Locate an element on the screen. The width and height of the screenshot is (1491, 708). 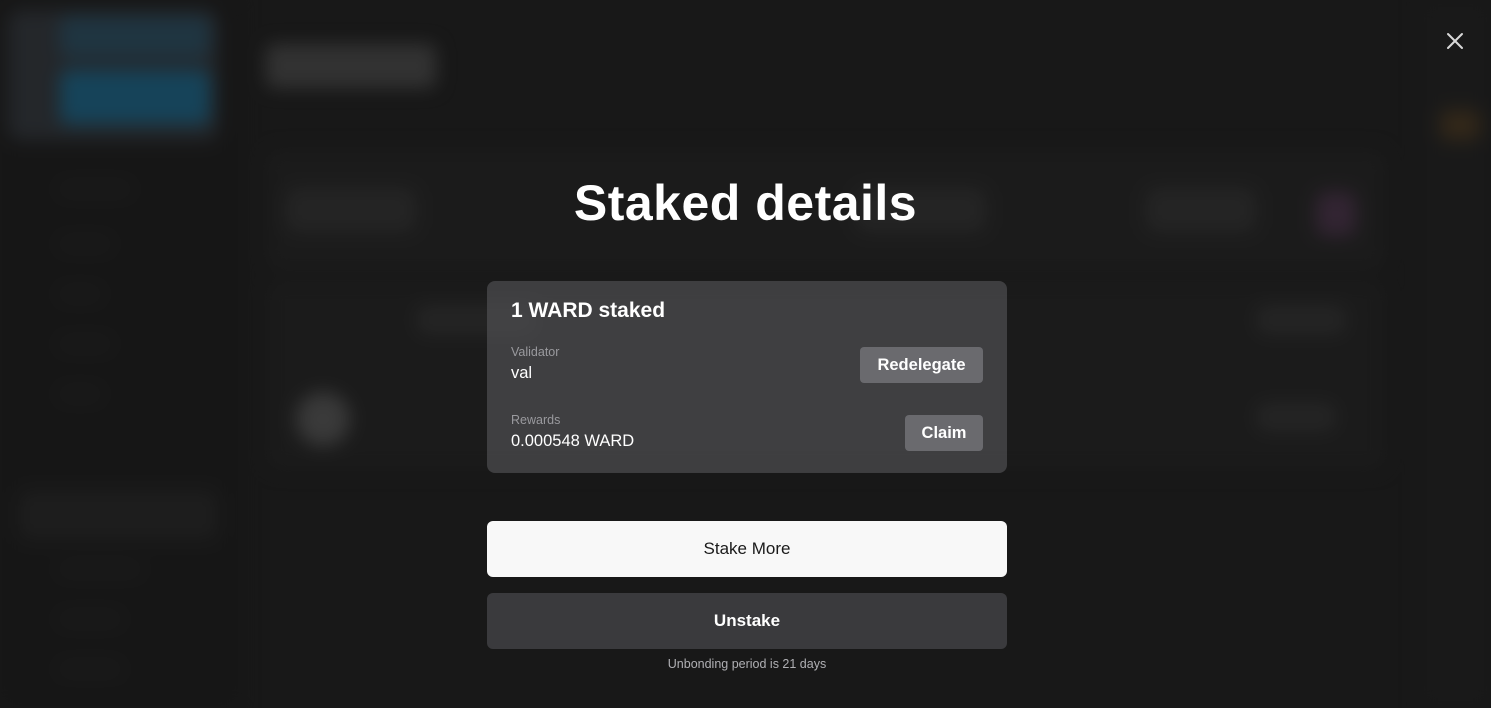
modal-title: Staked details is located at coordinates (745, 203).